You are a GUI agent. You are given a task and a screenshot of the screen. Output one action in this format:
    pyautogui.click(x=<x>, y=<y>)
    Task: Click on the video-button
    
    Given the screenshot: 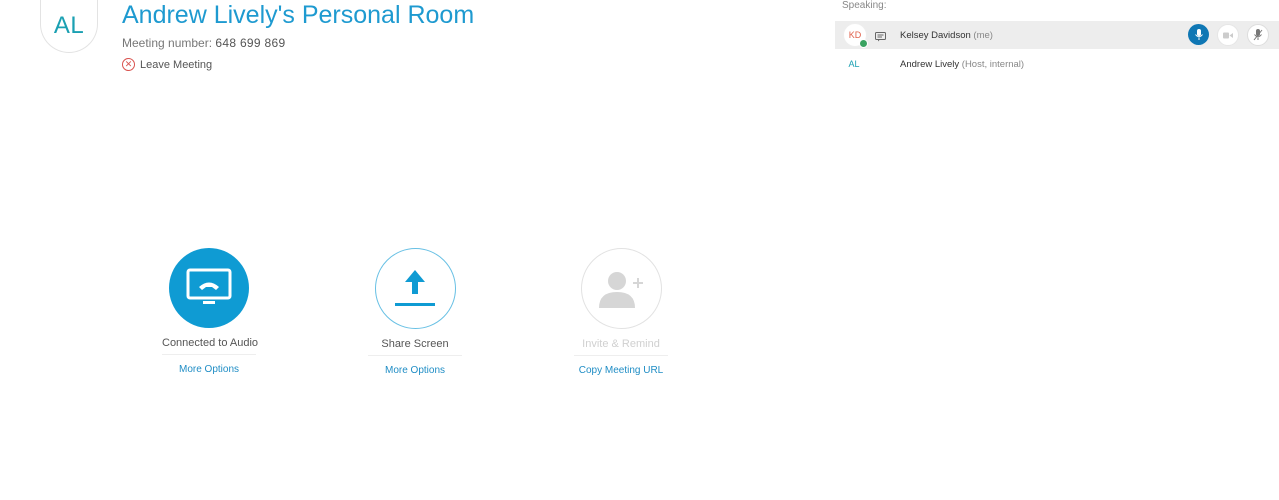 What is the action you would take?
    pyautogui.click(x=1228, y=35)
    